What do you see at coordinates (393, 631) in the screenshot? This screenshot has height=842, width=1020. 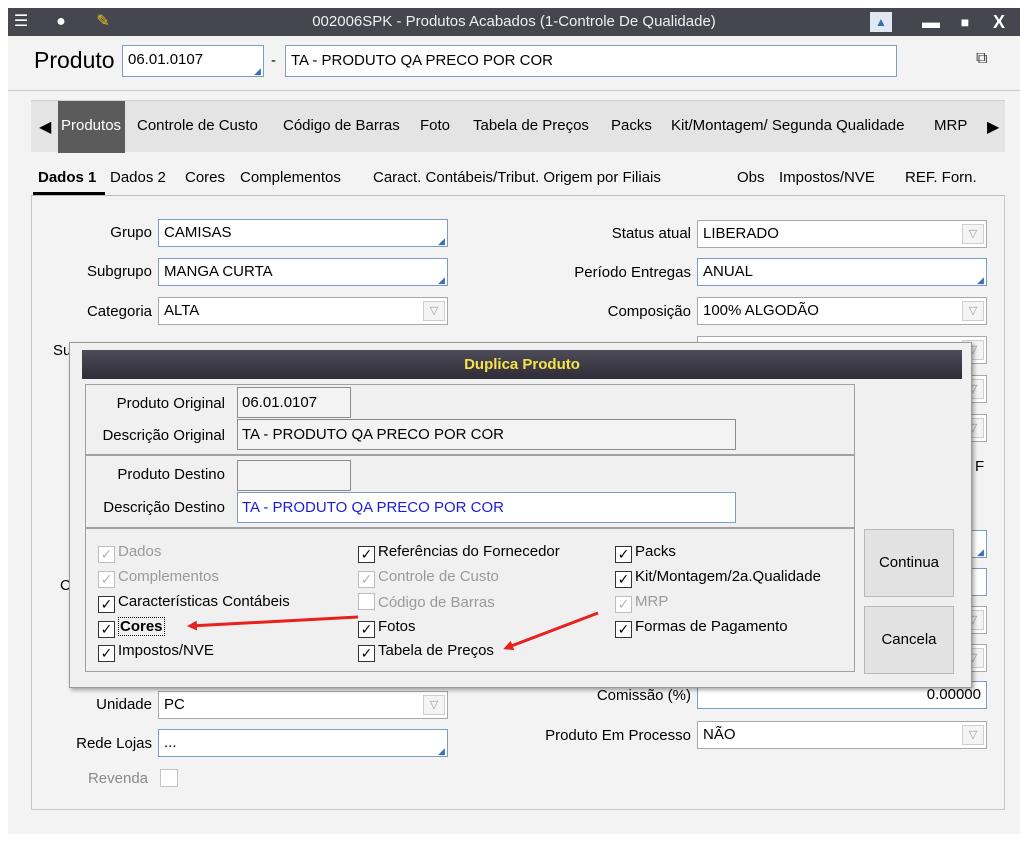 I see `annotation-arrows` at bounding box center [393, 631].